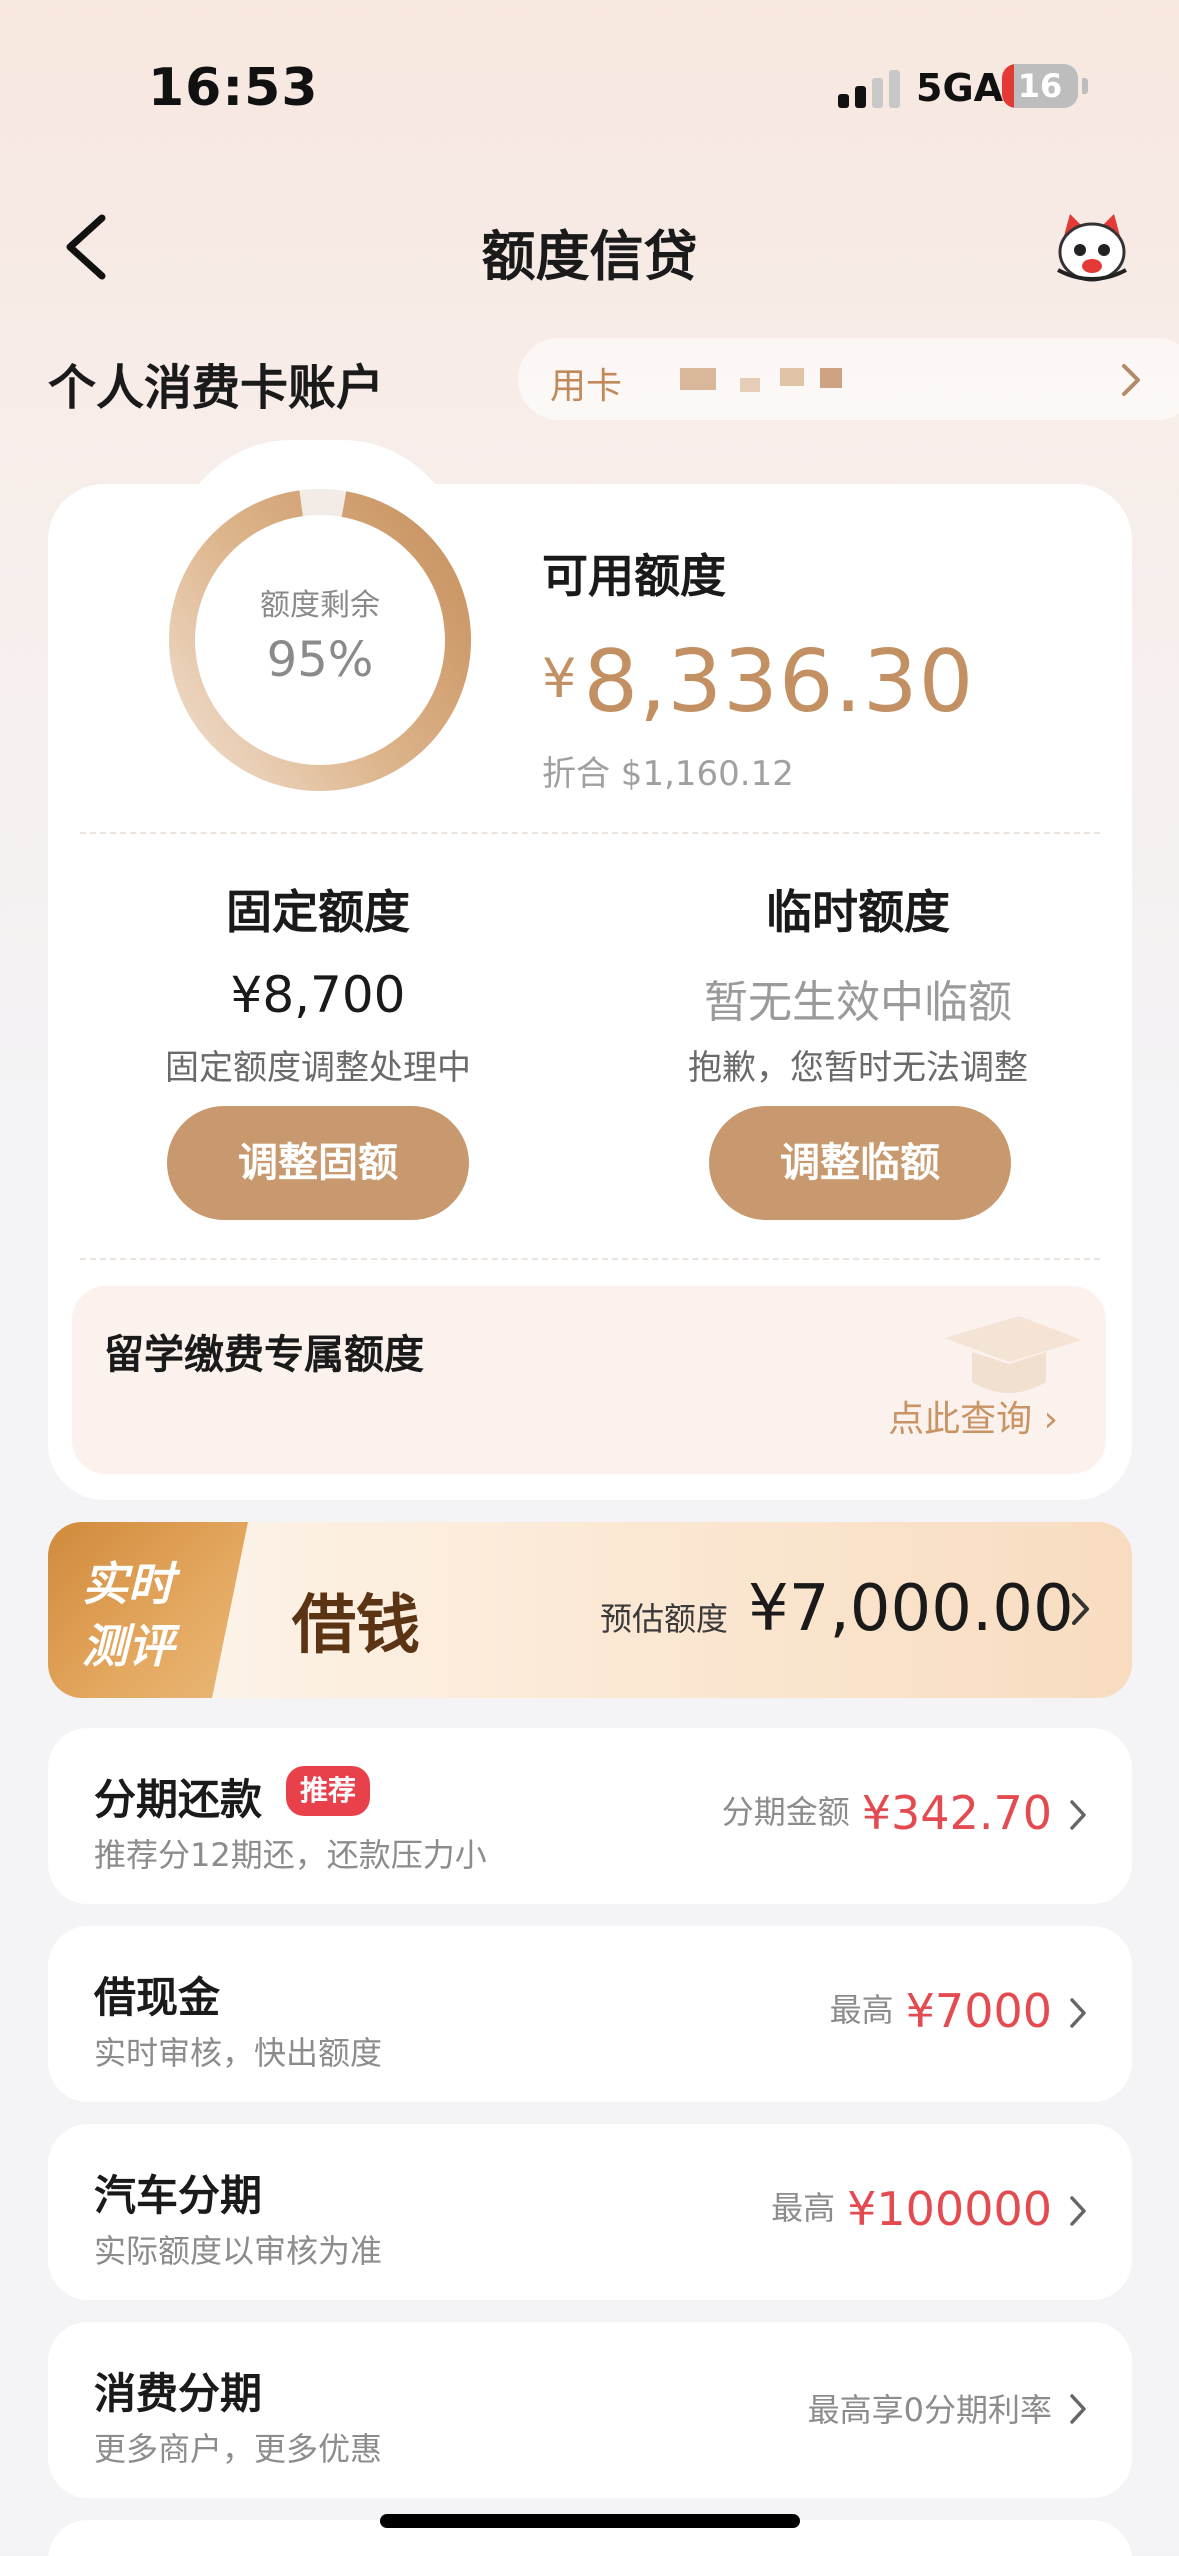  Describe the element at coordinates (858, 912) in the screenshot. I see `temporary-quota-title: 临时额度` at that location.